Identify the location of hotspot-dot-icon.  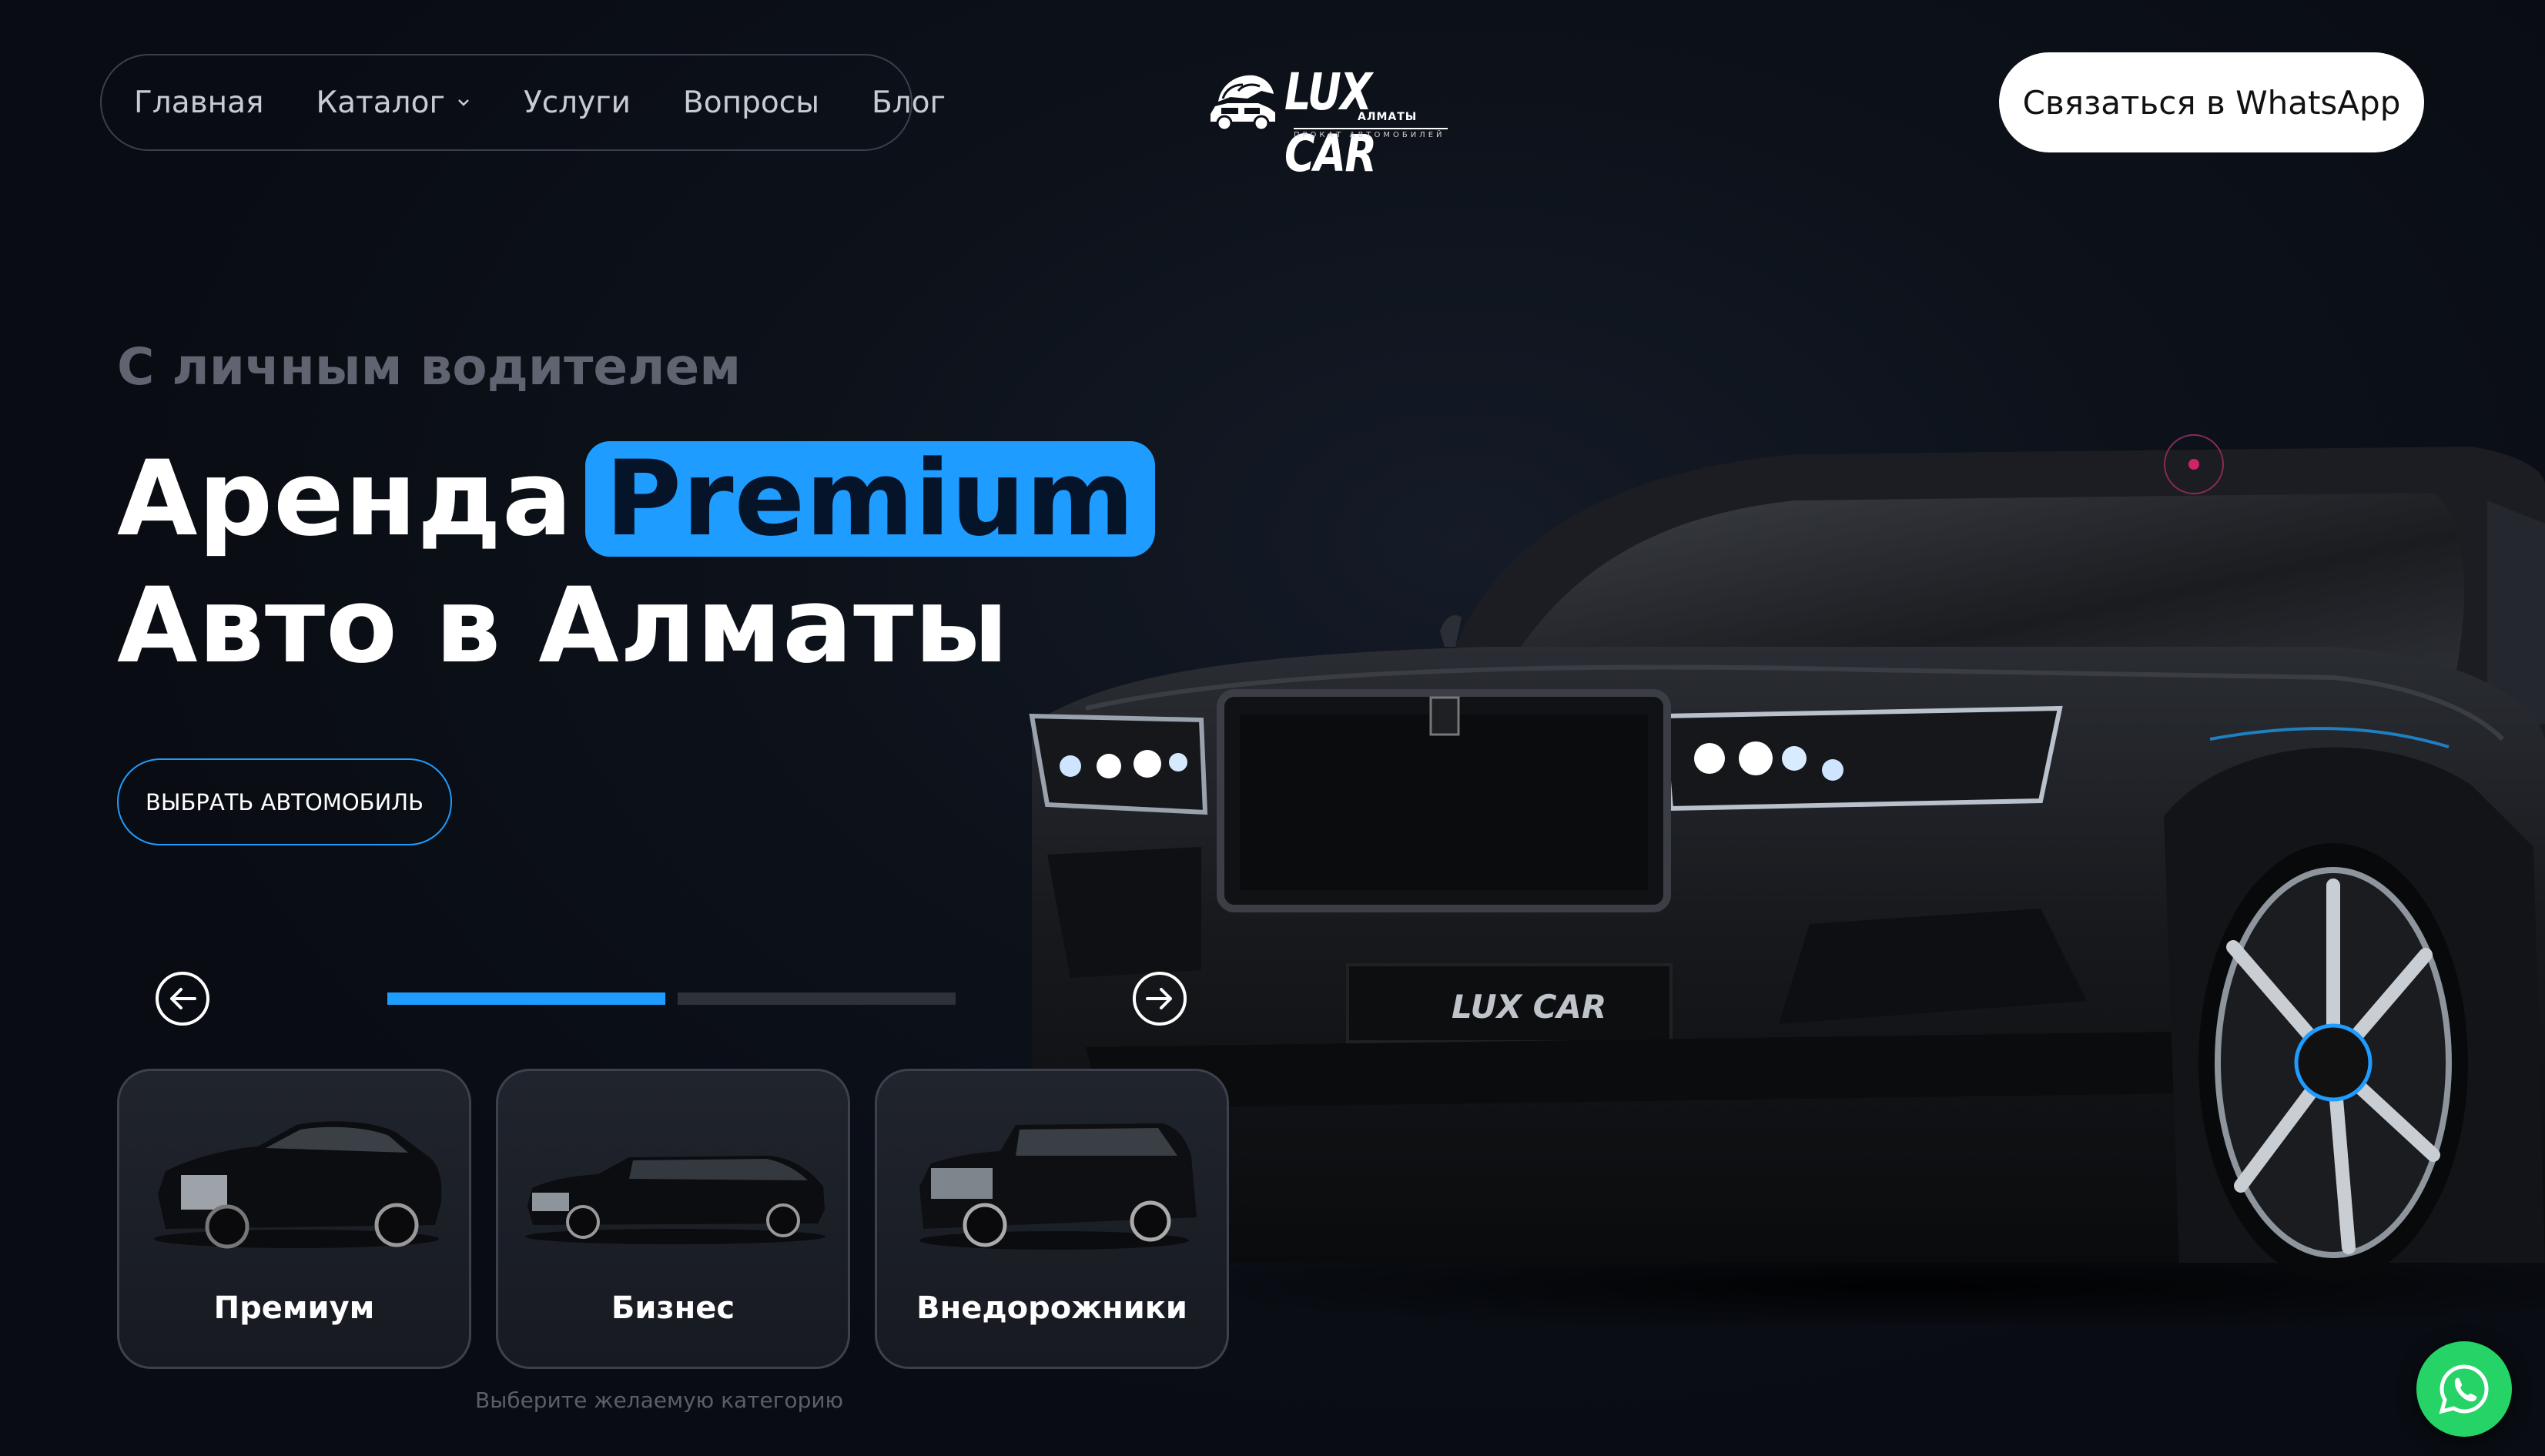
(2193, 464).